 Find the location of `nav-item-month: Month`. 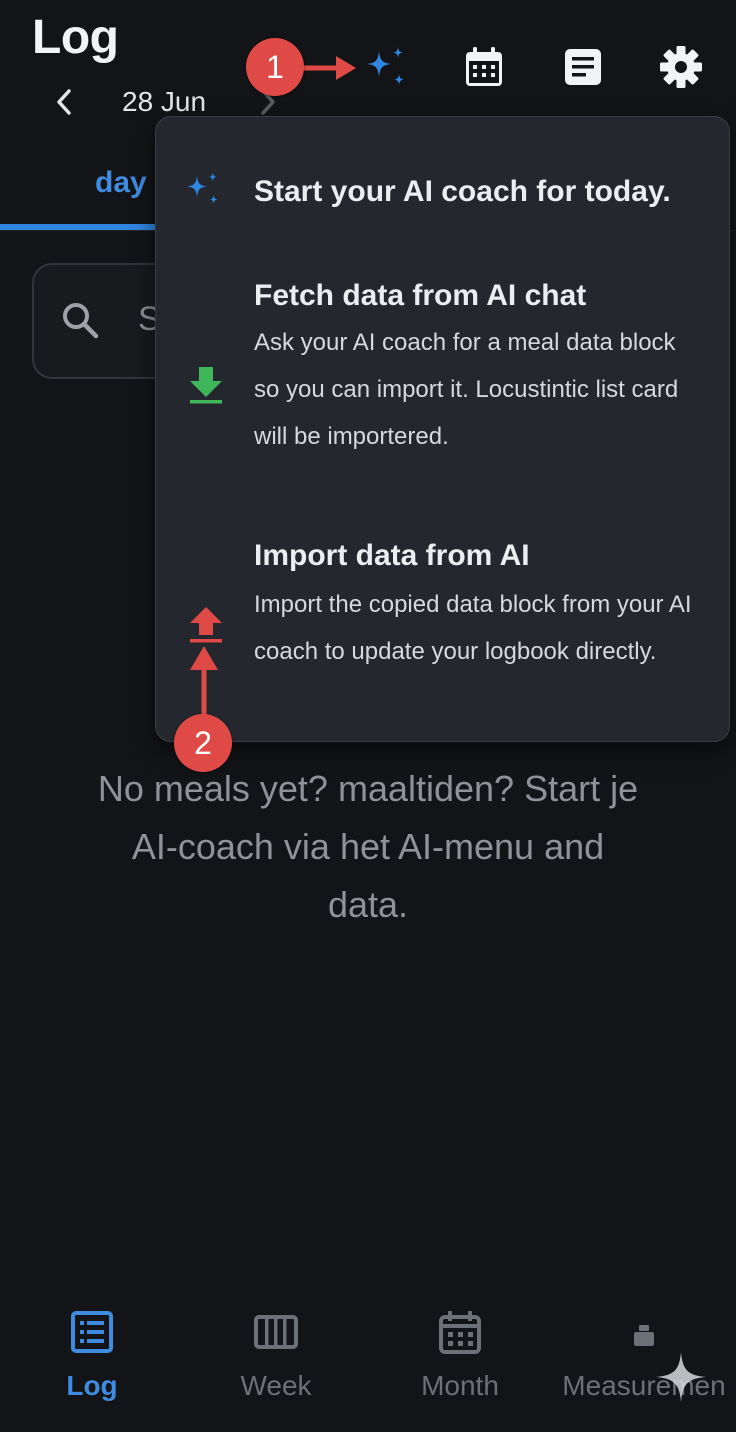

nav-item-month: Month is located at coordinates (460, 1361).